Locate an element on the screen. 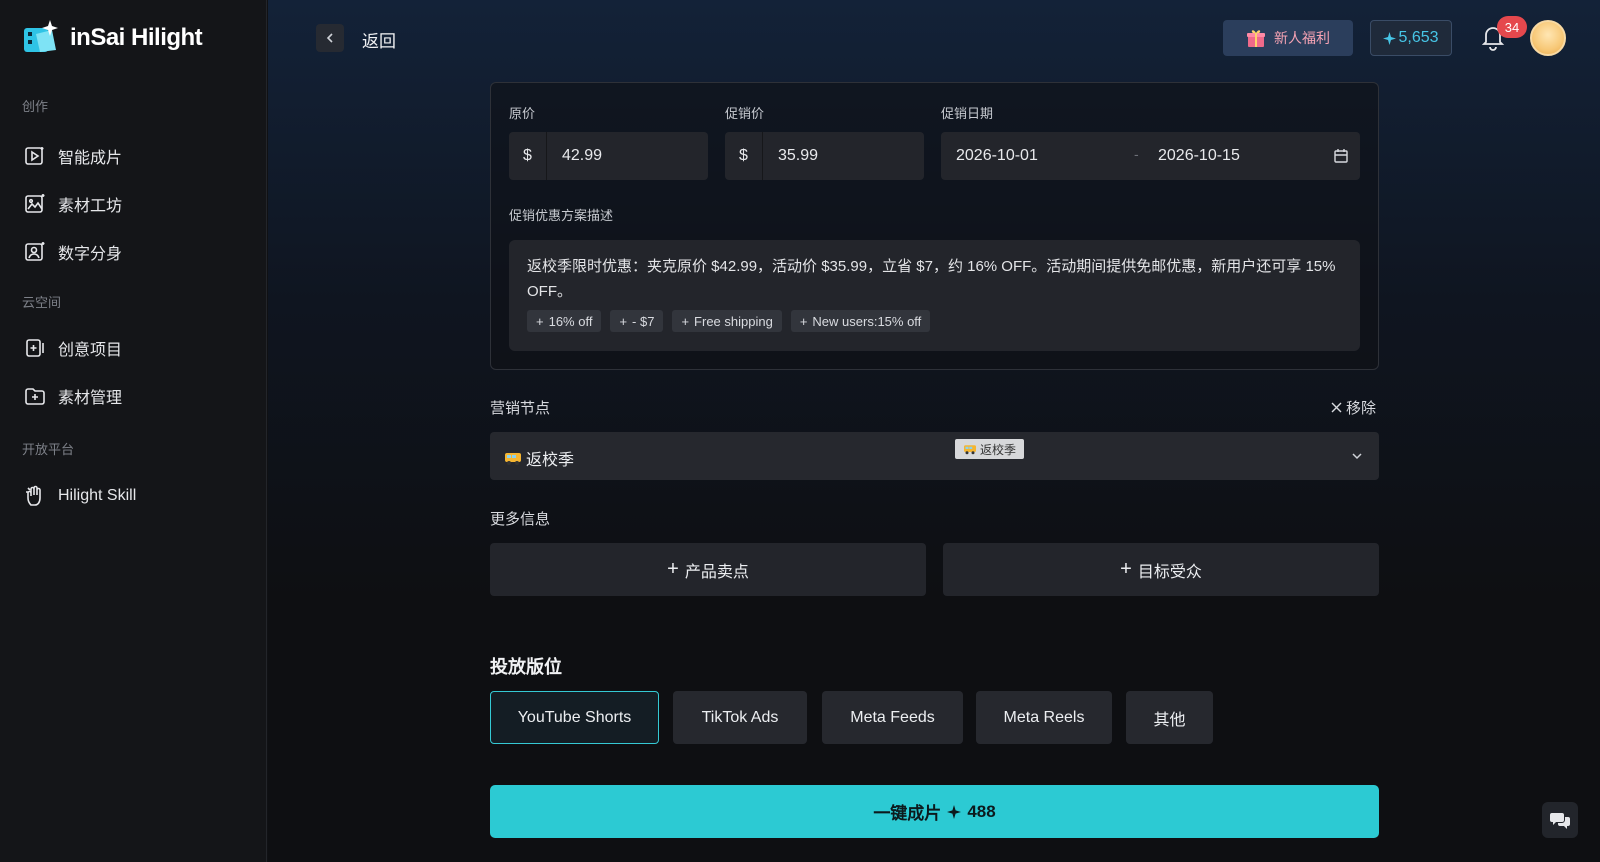 The width and height of the screenshot is (1600, 862). placement-option-youtube-shorts: YouTube Shorts is located at coordinates (574, 717).